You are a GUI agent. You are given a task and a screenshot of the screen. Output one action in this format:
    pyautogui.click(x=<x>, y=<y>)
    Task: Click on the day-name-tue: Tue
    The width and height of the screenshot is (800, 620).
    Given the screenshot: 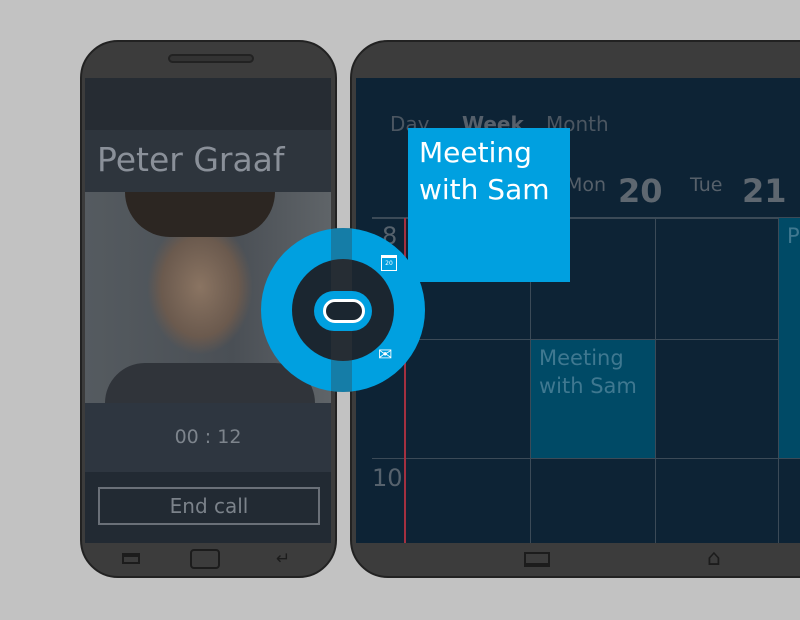 What is the action you would take?
    pyautogui.click(x=706, y=185)
    